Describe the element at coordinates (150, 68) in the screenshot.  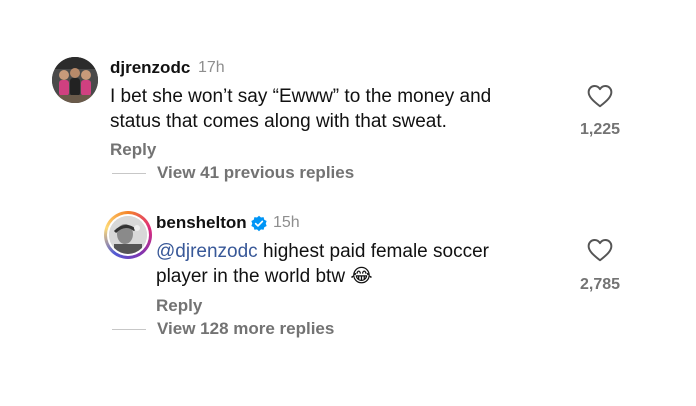
I see `comment-username: djrenzodc` at that location.